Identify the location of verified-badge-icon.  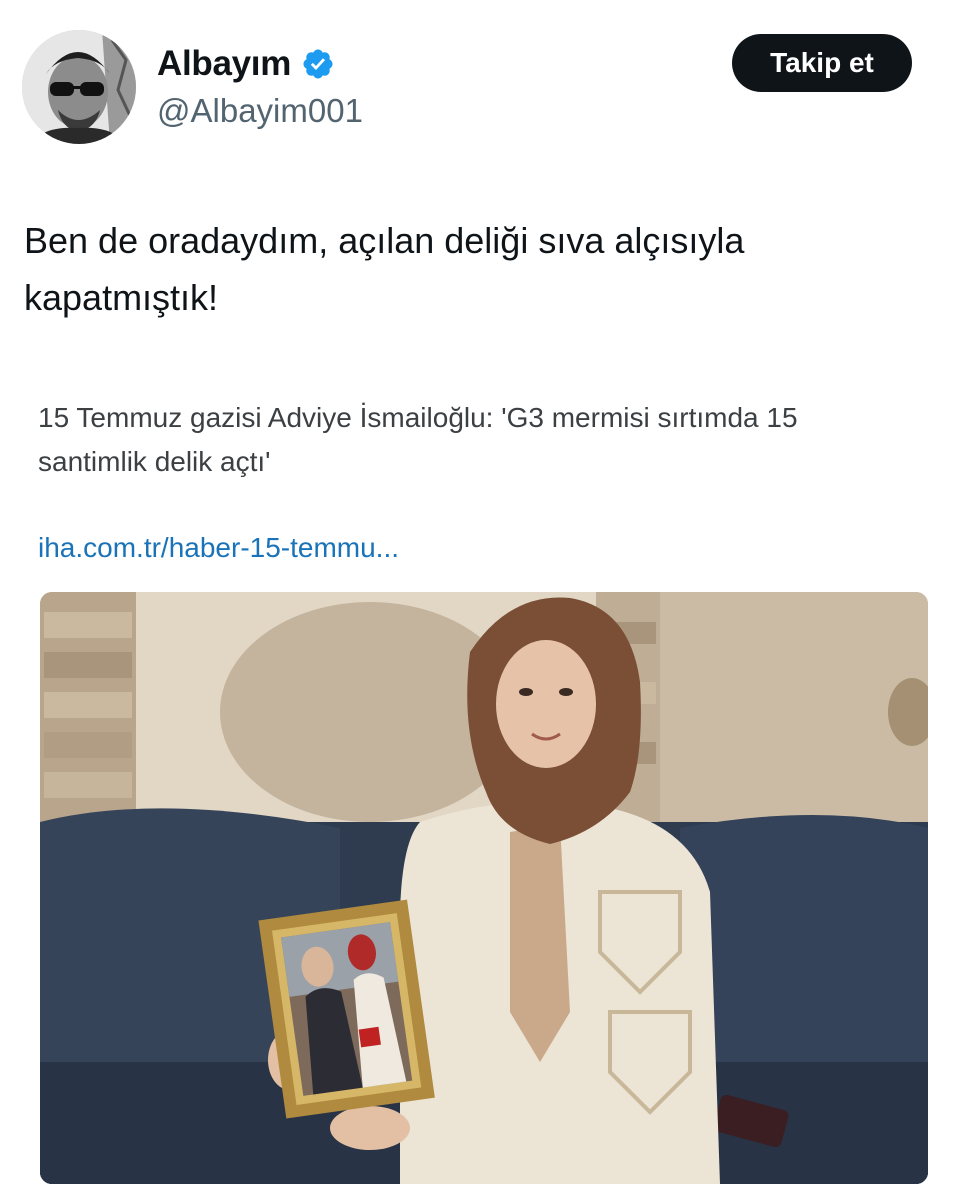
(318, 64).